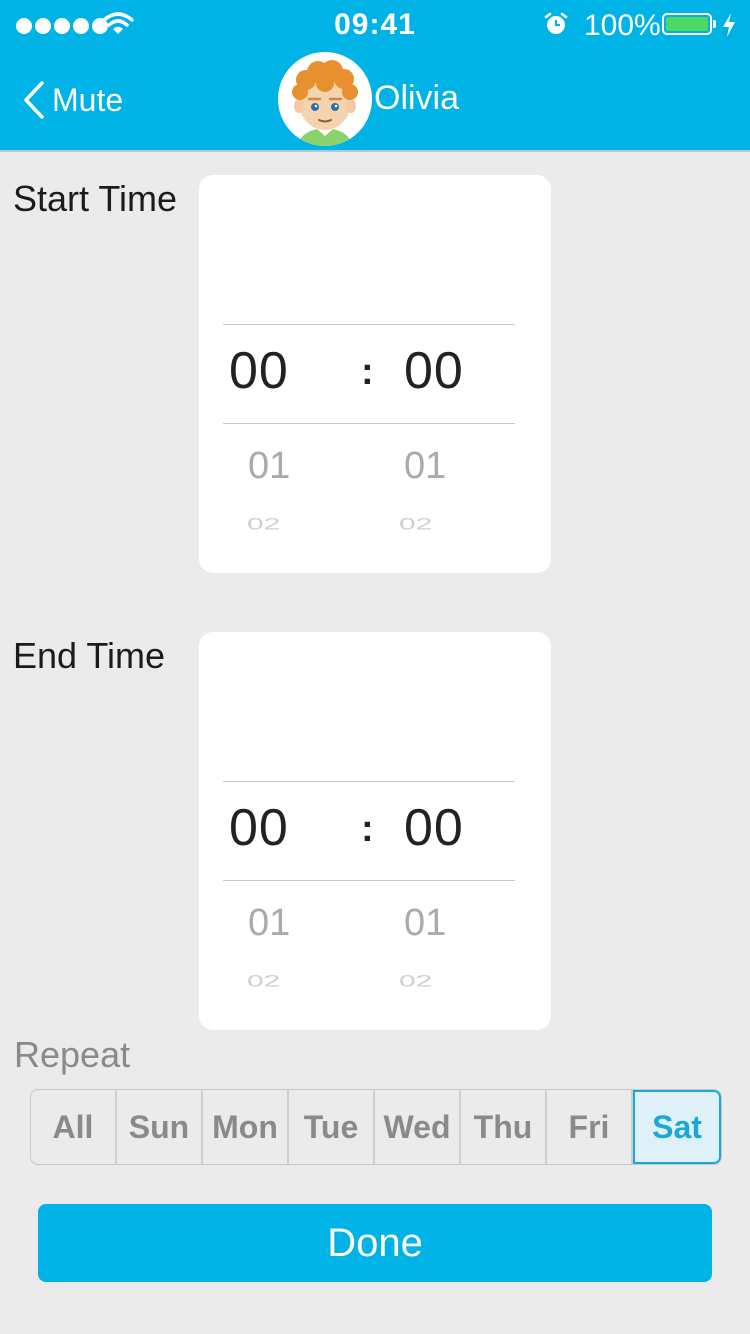  What do you see at coordinates (74, 1127) in the screenshot?
I see `day-all: All` at bounding box center [74, 1127].